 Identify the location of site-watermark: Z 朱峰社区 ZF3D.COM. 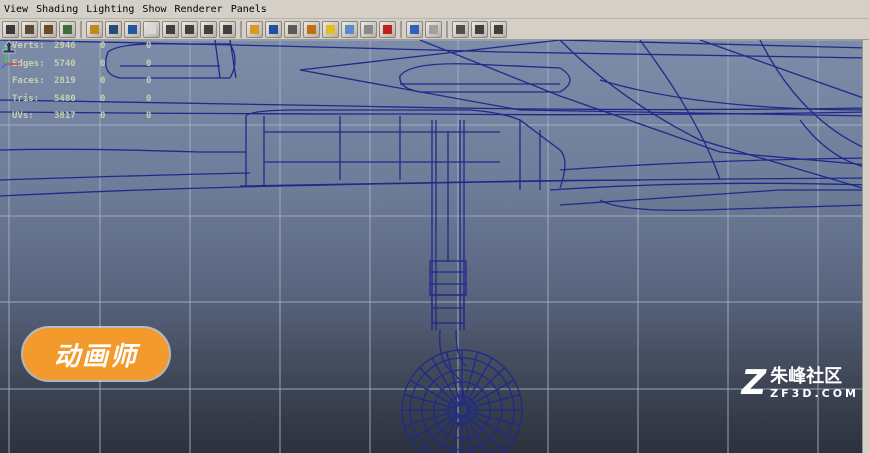
(800, 383).